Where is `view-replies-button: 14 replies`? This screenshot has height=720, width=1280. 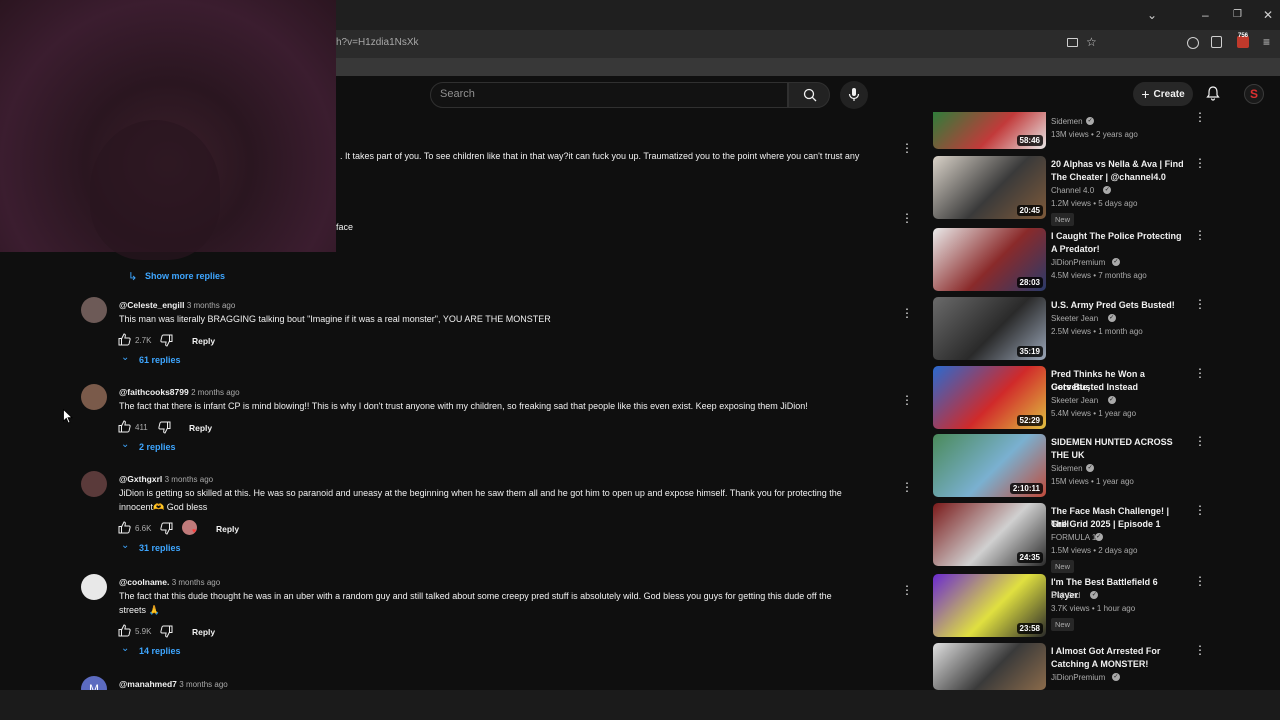
view-replies-button: 14 replies is located at coordinates (160, 651).